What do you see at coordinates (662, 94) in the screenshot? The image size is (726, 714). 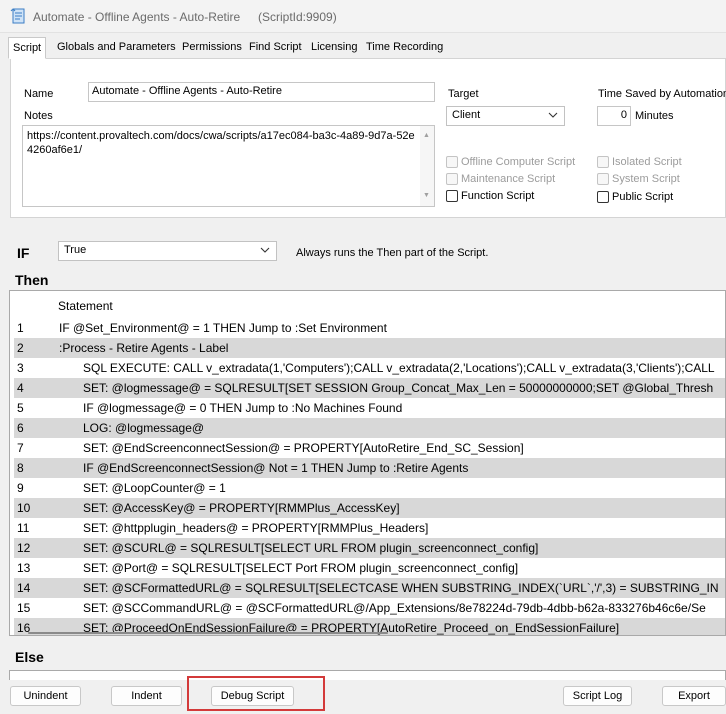 I see `time-saved-label: Time Saved by Automation` at bounding box center [662, 94].